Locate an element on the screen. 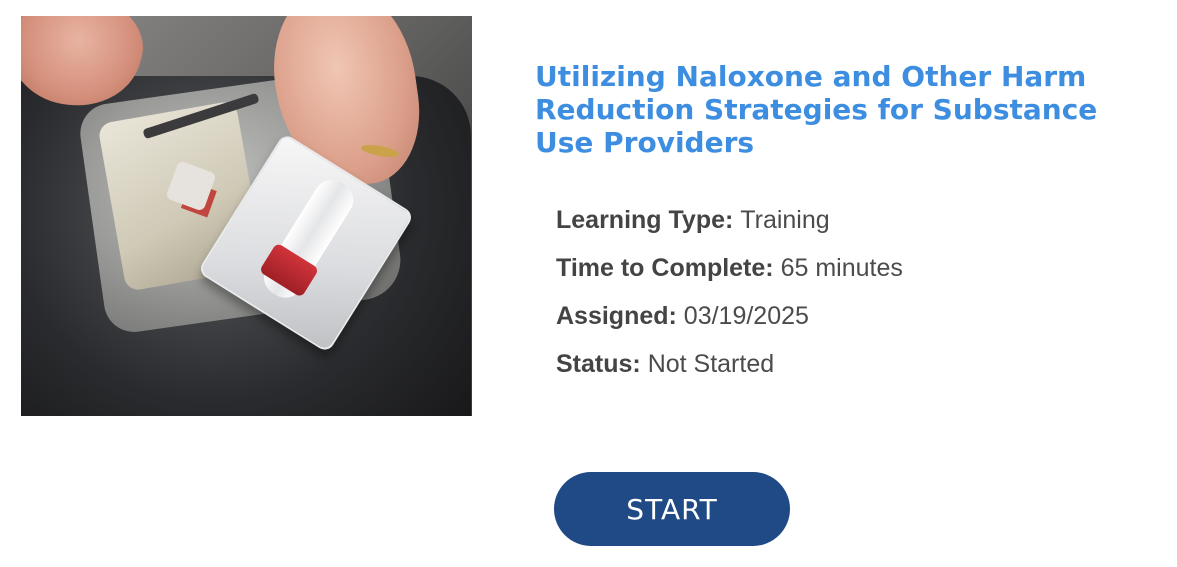  time-to-complete-row: Time to Complete: 65 minutes is located at coordinates (729, 268).